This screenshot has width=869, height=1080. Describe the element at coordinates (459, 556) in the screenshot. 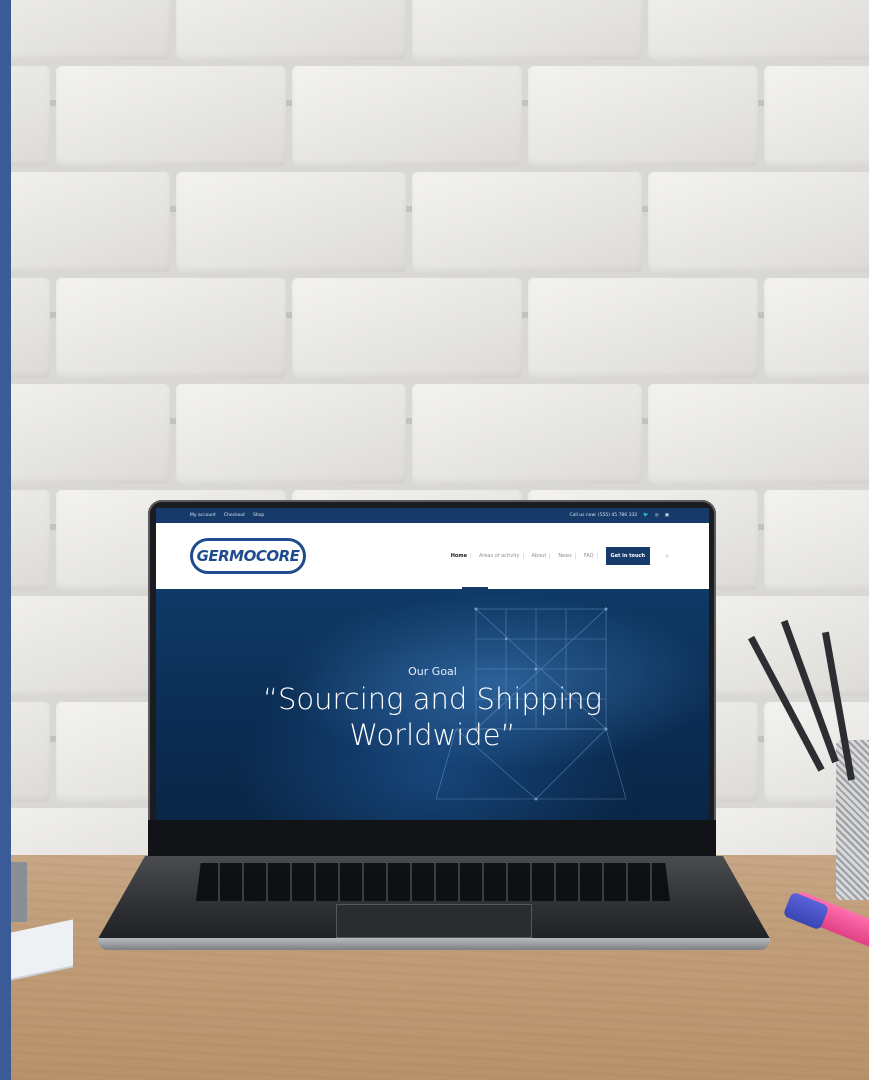

I see `menu-item-home: Home` at that location.